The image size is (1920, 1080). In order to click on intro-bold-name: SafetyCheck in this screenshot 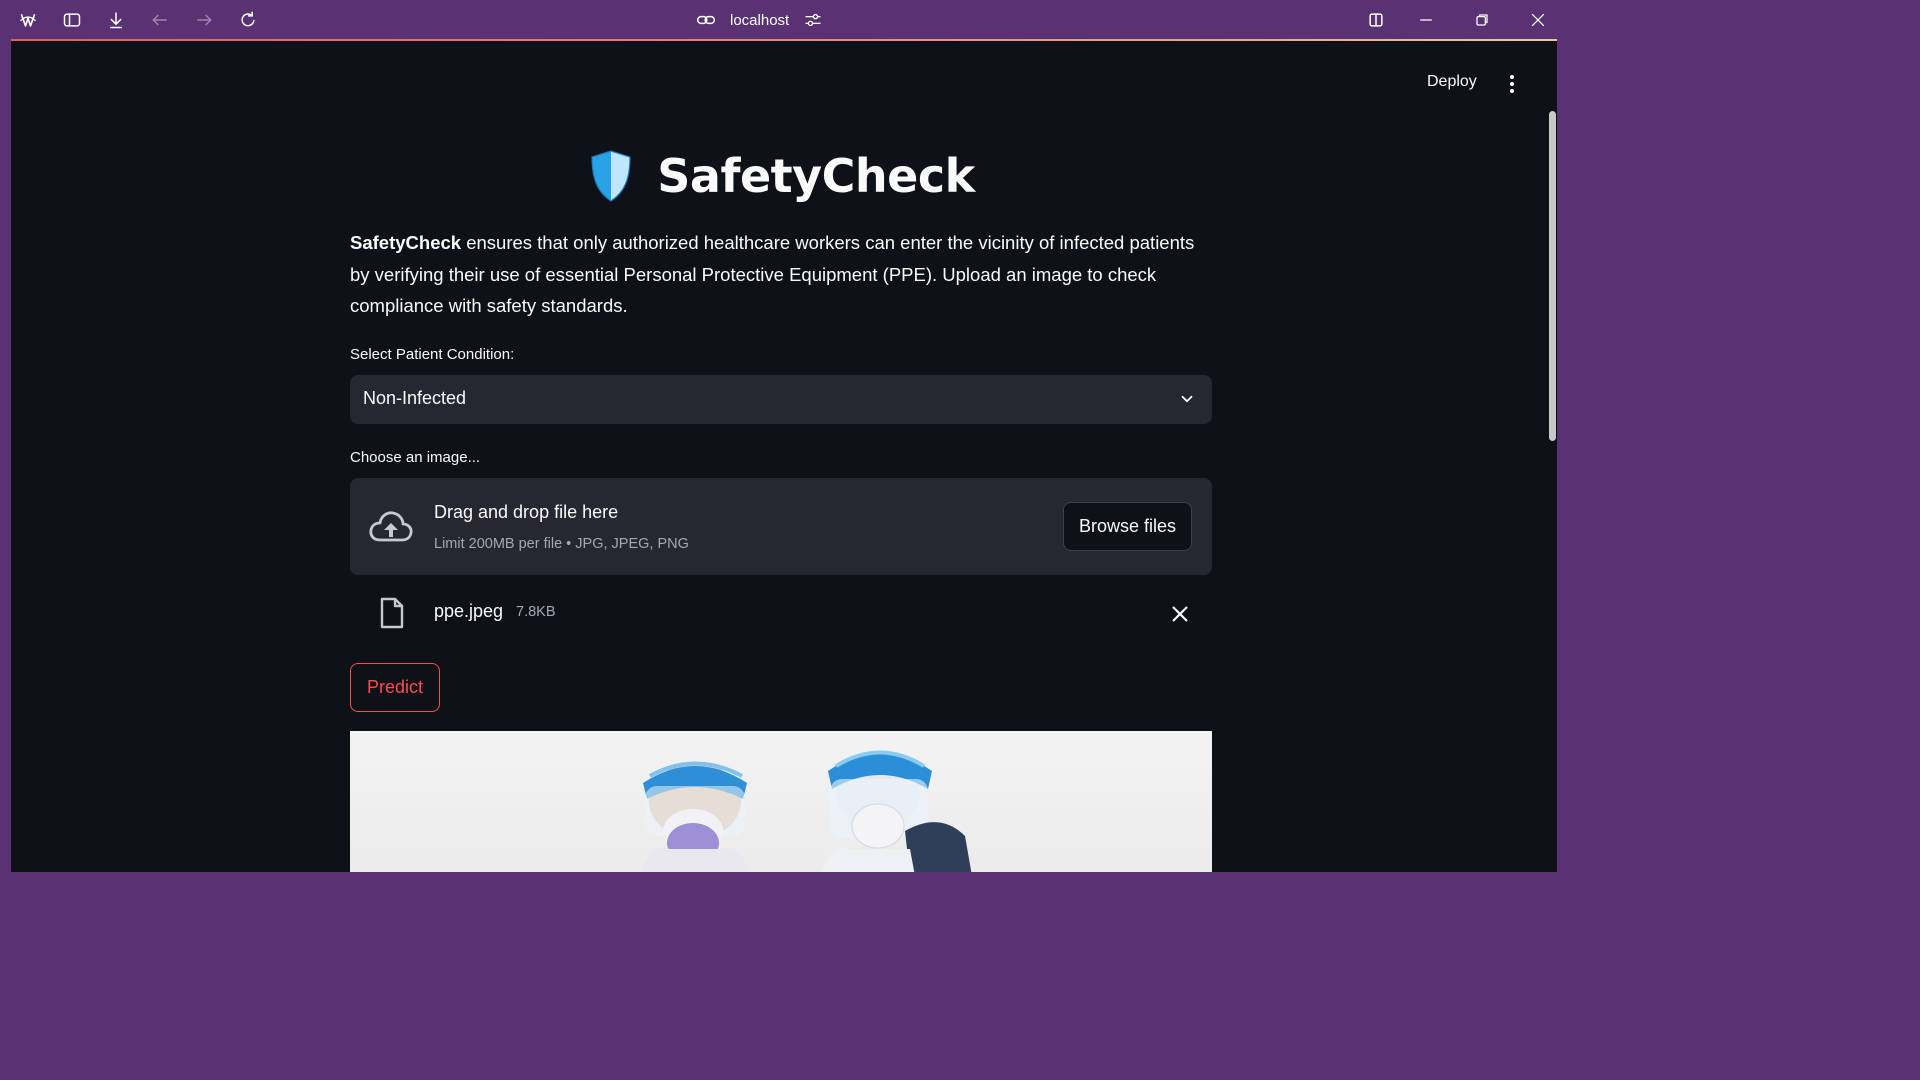, I will do `click(406, 242)`.